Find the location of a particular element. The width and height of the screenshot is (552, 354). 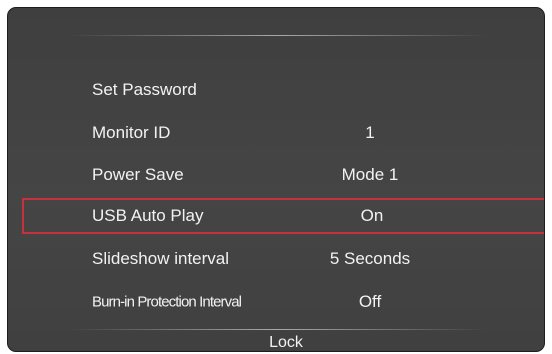

menu-item-set-password: Set Password is located at coordinates (276, 90).